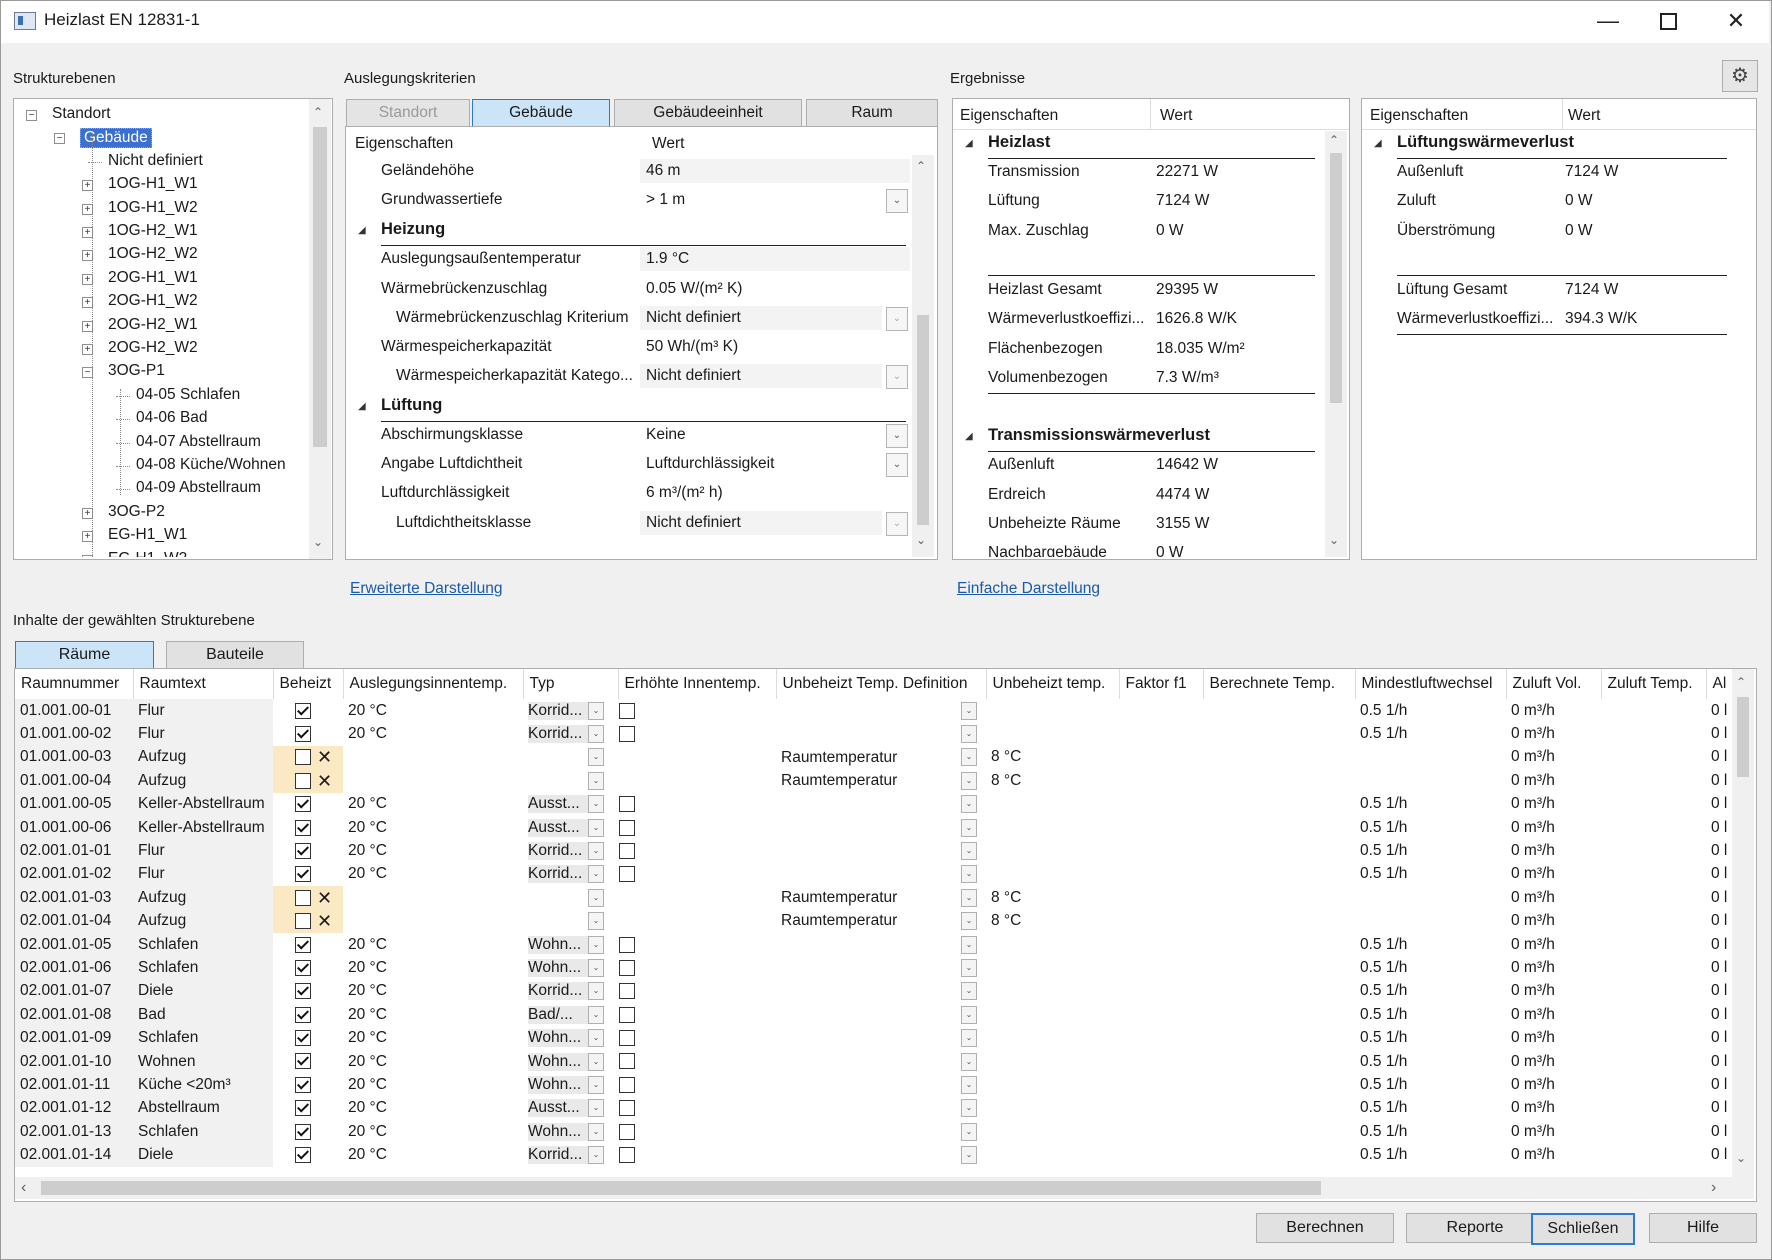 The image size is (1772, 1260). Describe the element at coordinates (681, 1188) in the screenshot. I see `grid-hscroll-thumb` at that location.